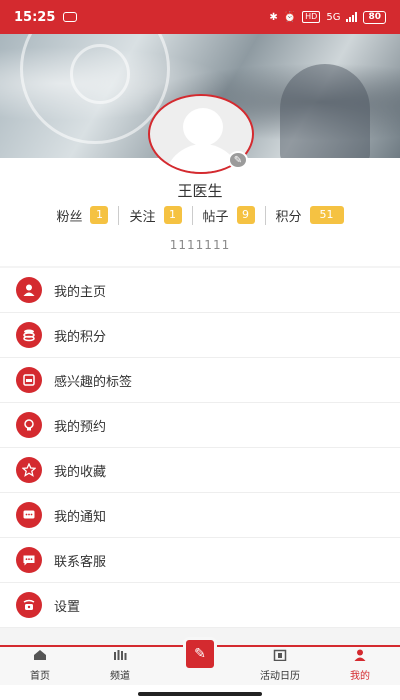 This screenshot has width=400, height=700. Describe the element at coordinates (200, 560) in the screenshot. I see `menu-item-customer-service: 联系客服` at that location.